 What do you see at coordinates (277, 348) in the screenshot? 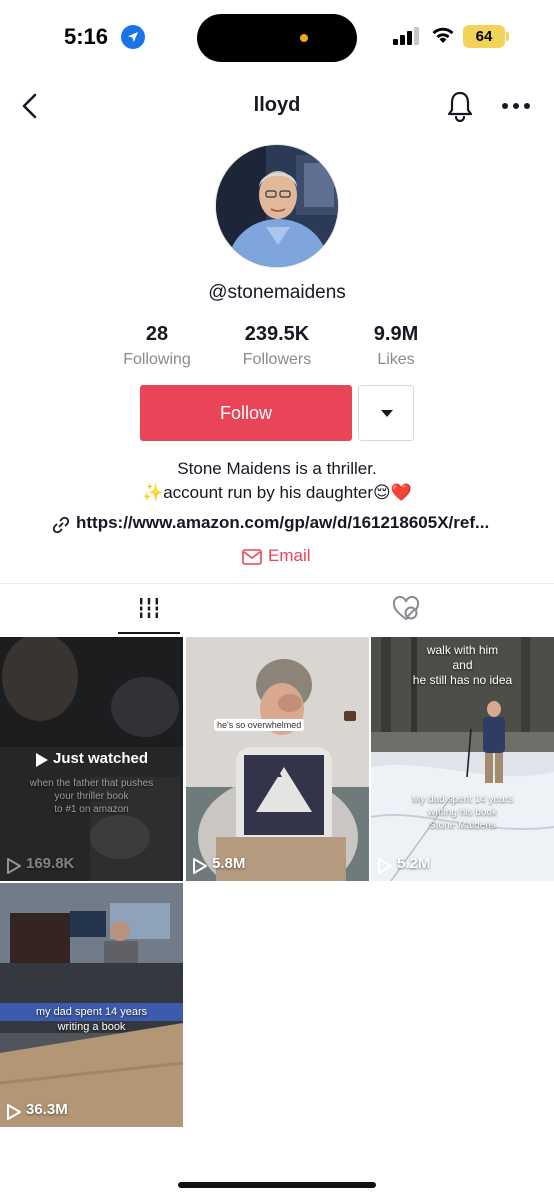
I see `stat-followers: 239.5K Followers` at bounding box center [277, 348].